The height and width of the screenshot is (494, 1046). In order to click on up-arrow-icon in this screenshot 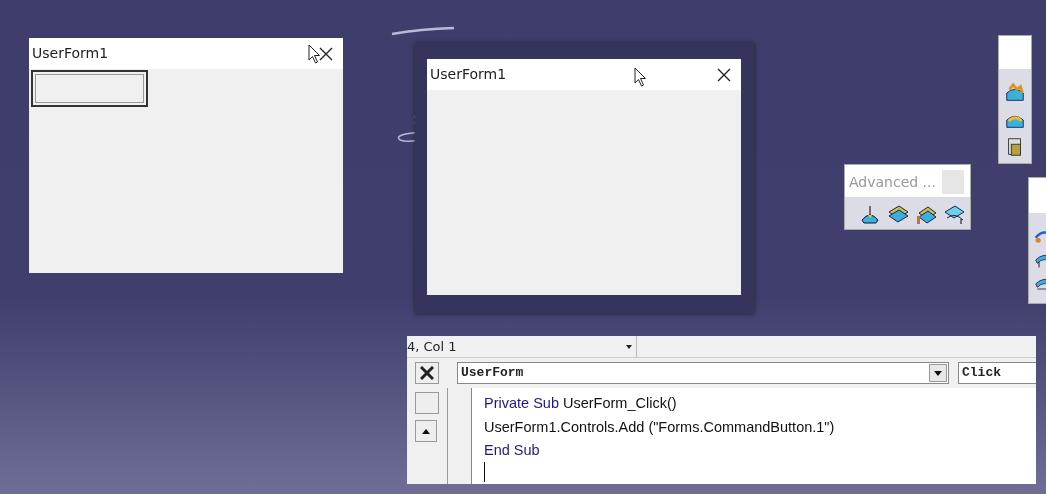, I will do `click(426, 431)`.